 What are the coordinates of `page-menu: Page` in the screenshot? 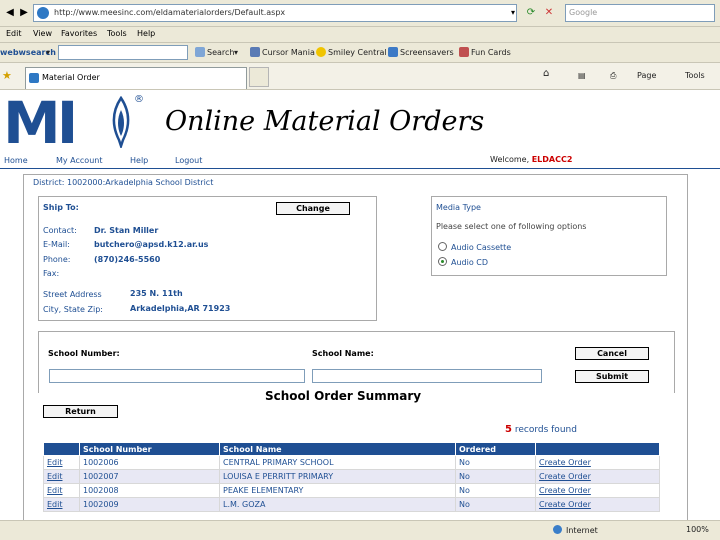 It's located at (646, 75).